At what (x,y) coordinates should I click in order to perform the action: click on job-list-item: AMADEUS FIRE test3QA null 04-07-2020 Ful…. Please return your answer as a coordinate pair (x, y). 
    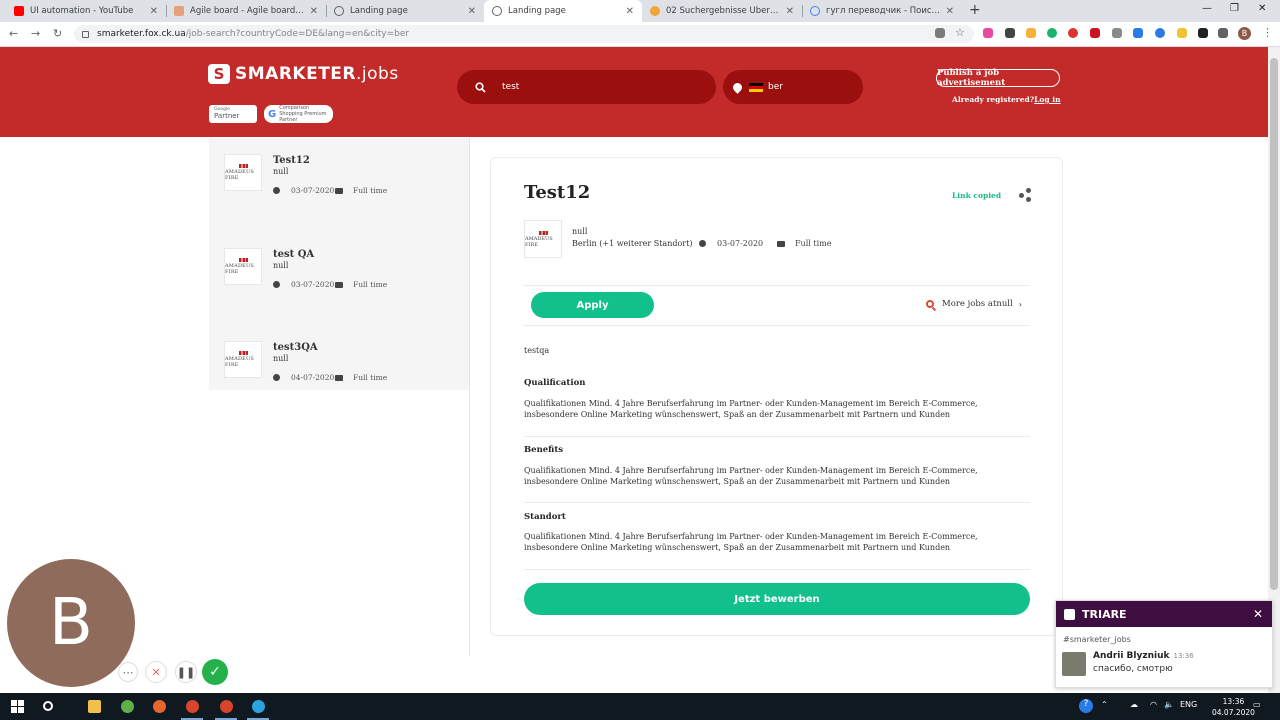
    Looking at the image, I should click on (344, 371).